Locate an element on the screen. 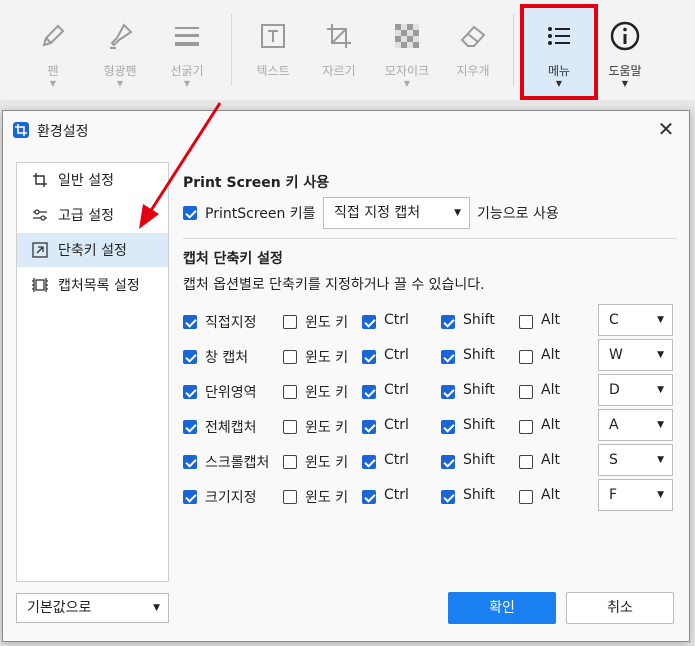 This screenshot has width=695, height=646. eraser-tool: 지우개 is located at coordinates (473, 47).